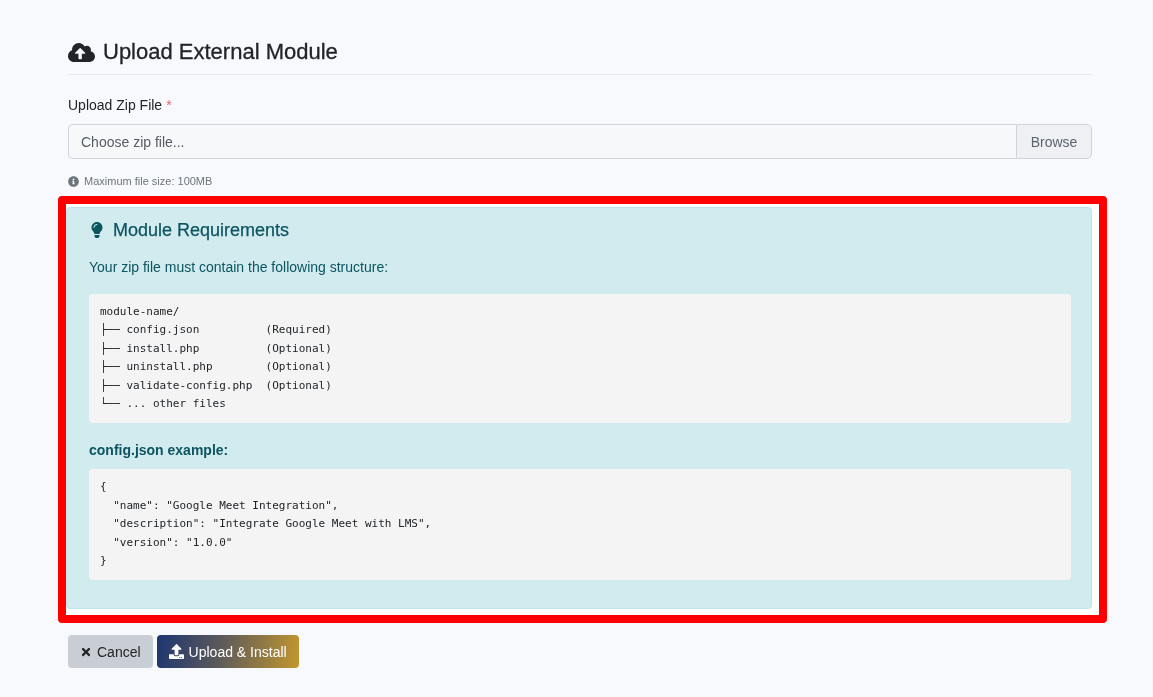 Image resolution: width=1153 pixels, height=697 pixels. I want to click on upload-icon, so click(176, 652).